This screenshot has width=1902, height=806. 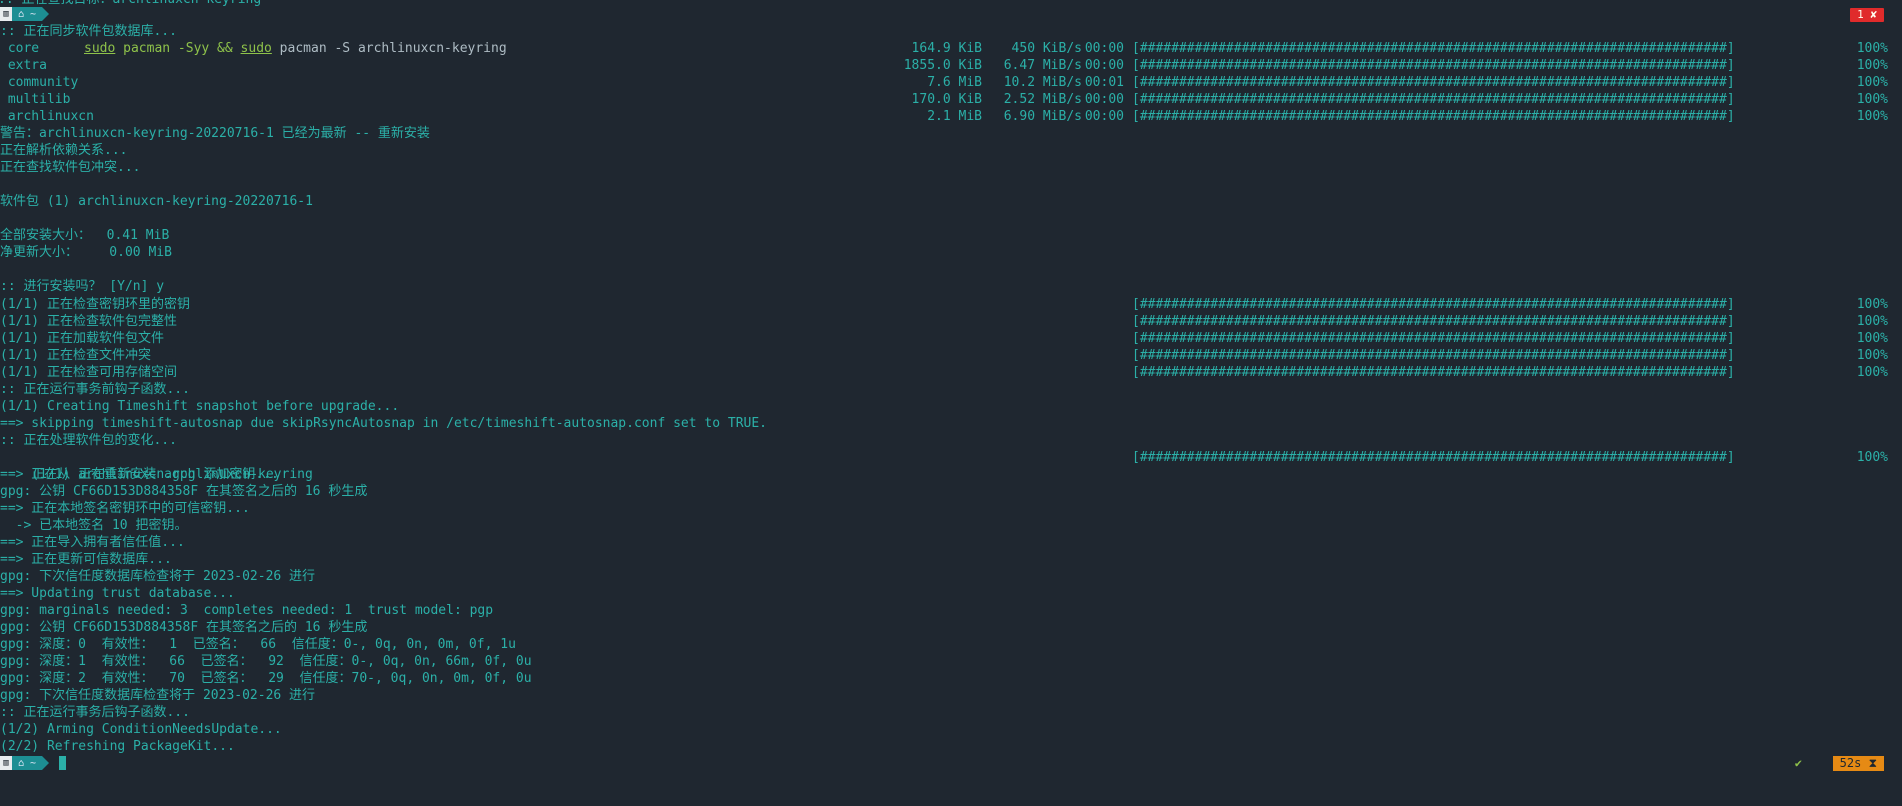 I want to click on sync-speed: 6.90 MiB/s, so click(x=1042, y=116).